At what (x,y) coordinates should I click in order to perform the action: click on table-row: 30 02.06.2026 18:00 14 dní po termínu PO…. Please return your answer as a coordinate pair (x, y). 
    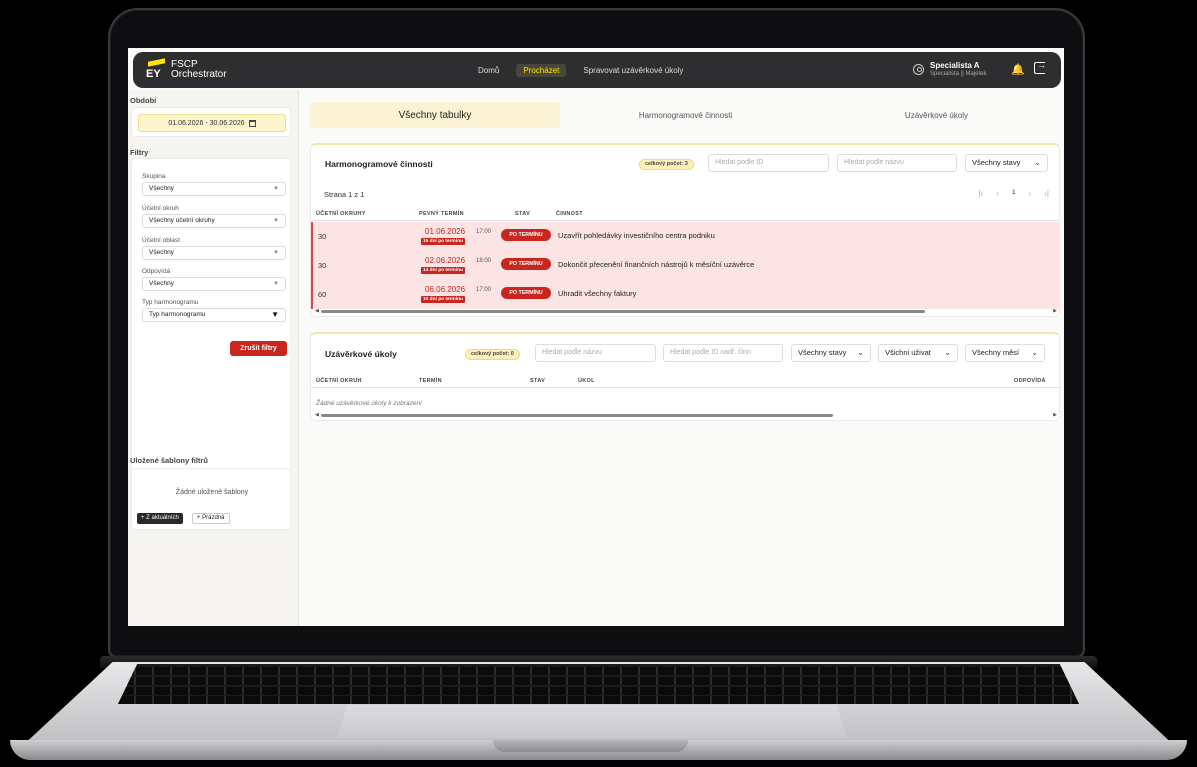
    Looking at the image, I should click on (685, 265).